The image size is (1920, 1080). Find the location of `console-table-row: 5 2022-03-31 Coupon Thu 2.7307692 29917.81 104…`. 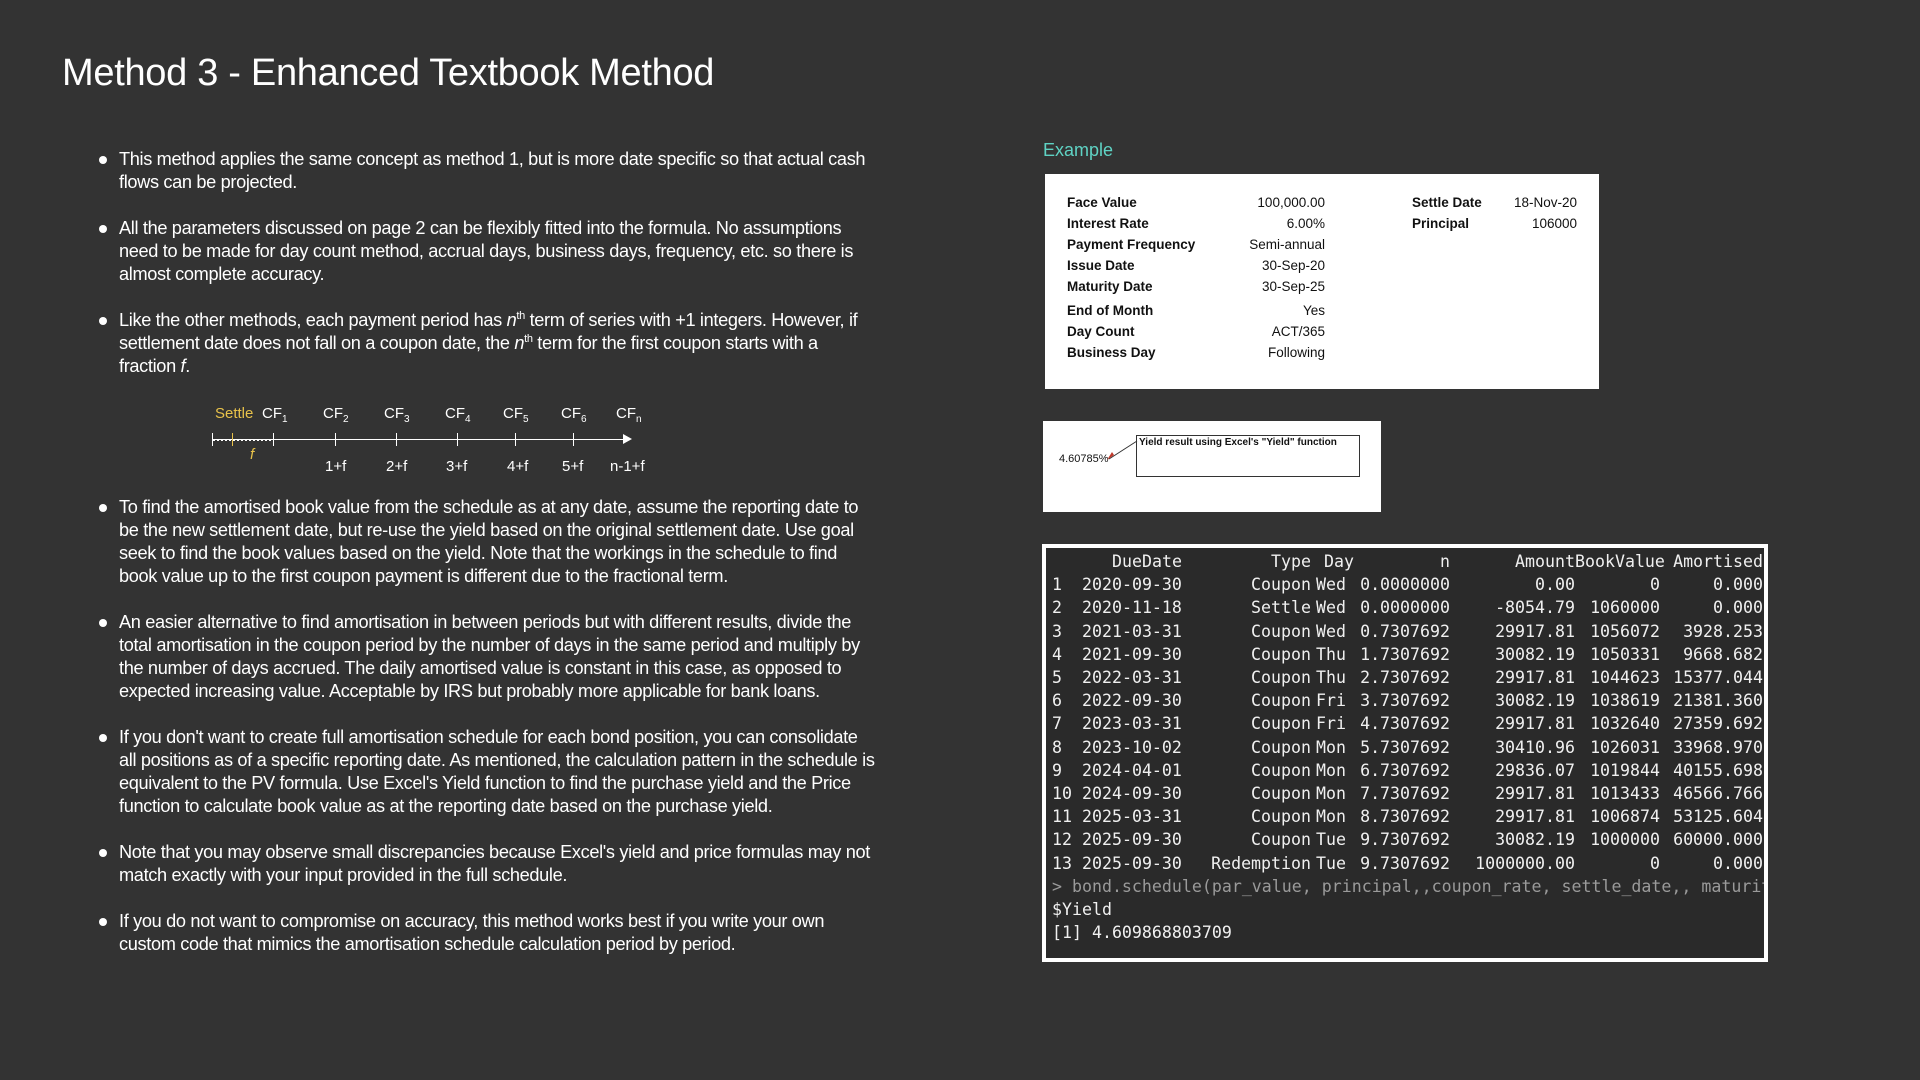

console-table-row: 5 2022-03-31 Coupon Thu 2.7307692 29917.81 104… is located at coordinates (1408, 677).